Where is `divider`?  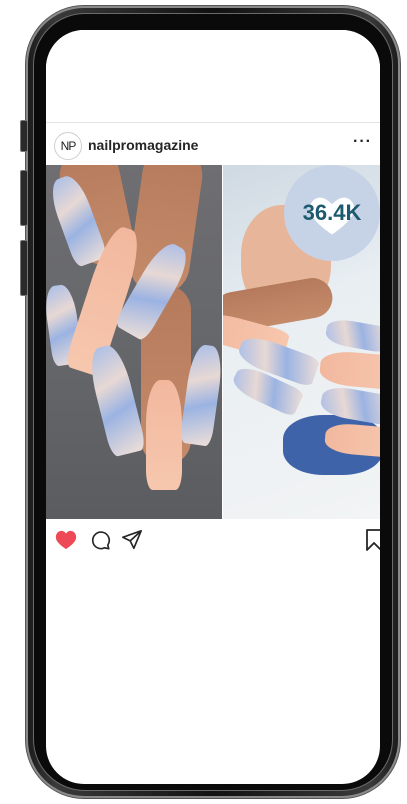 divider is located at coordinates (213, 122).